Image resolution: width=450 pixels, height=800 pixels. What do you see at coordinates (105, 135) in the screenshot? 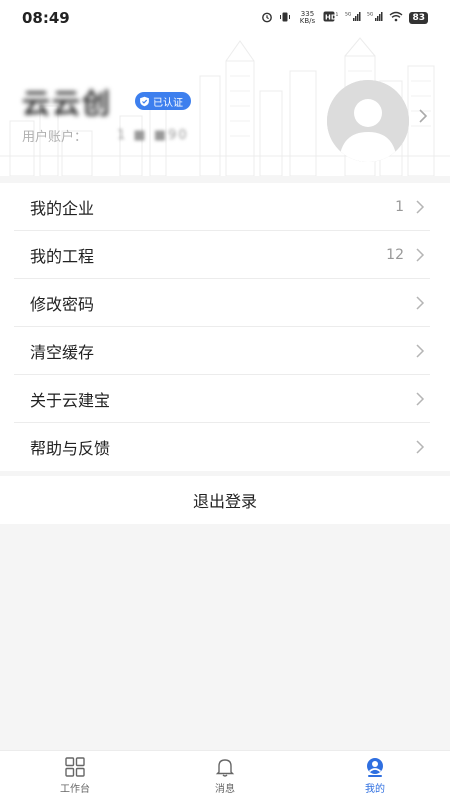
I see `account-row: 用户账户： 1 ■ ■90` at bounding box center [105, 135].